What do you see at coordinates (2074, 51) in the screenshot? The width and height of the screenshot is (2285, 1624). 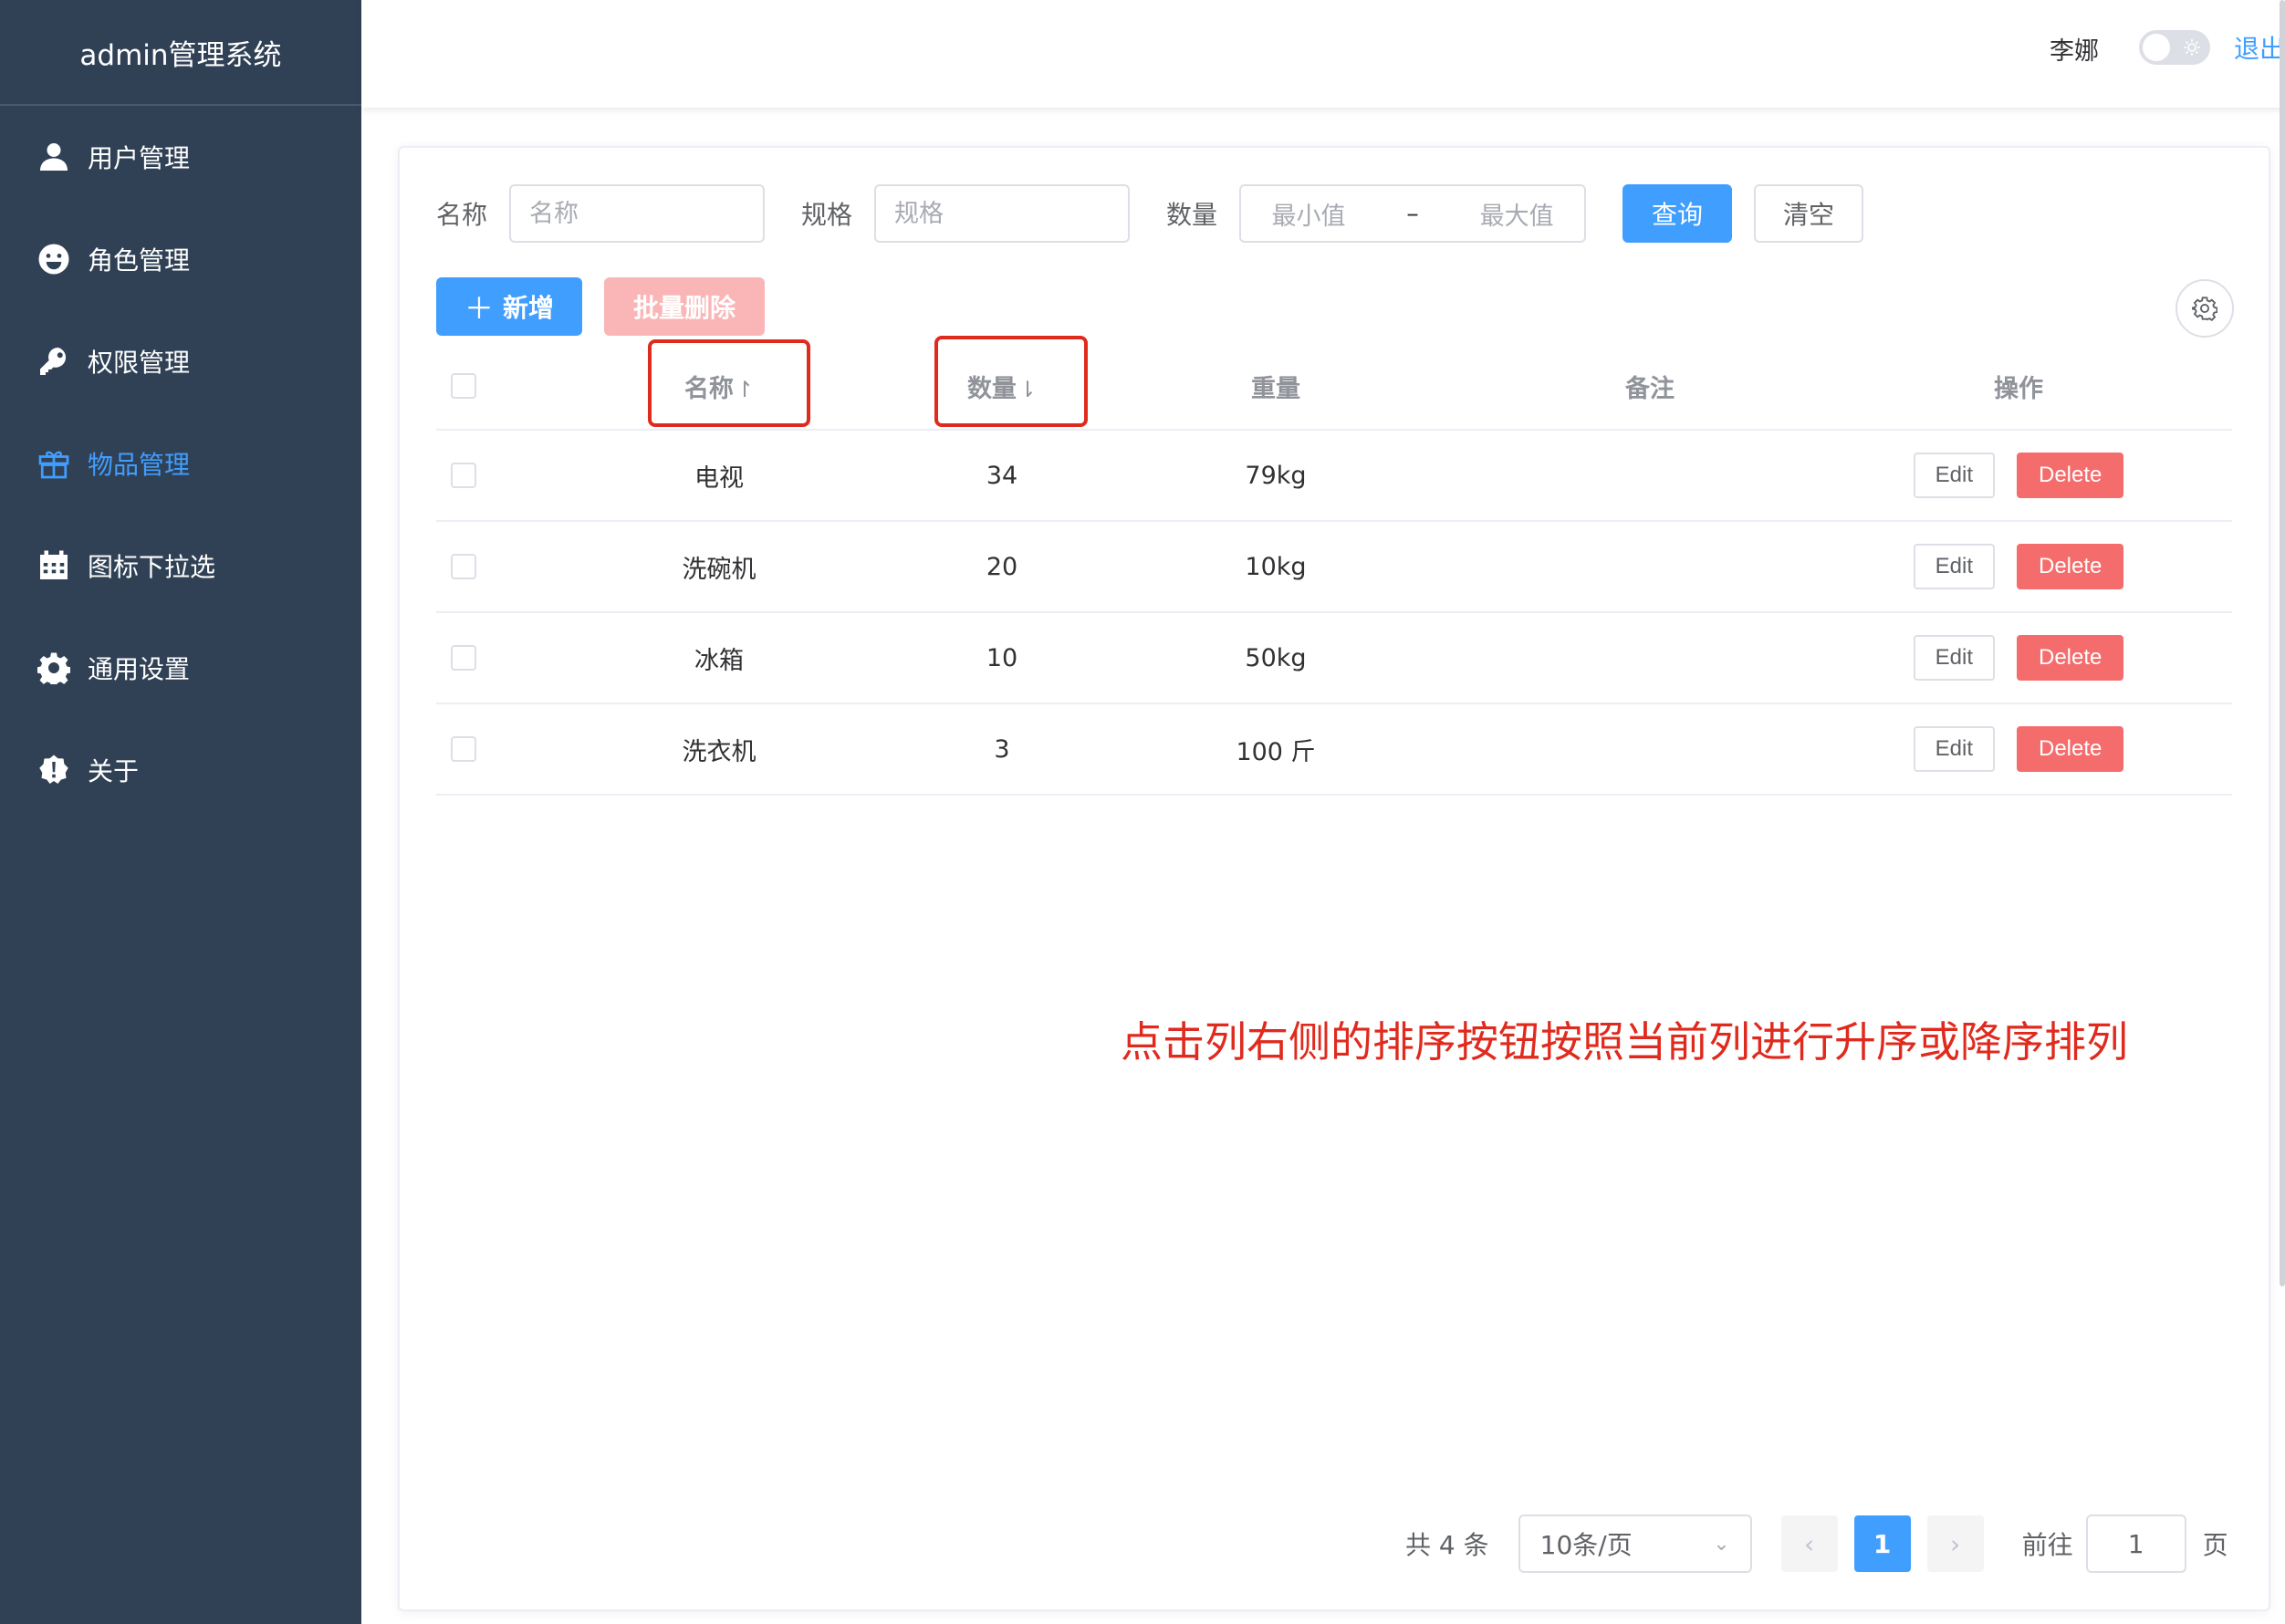 I see `user-name: 李娜` at bounding box center [2074, 51].